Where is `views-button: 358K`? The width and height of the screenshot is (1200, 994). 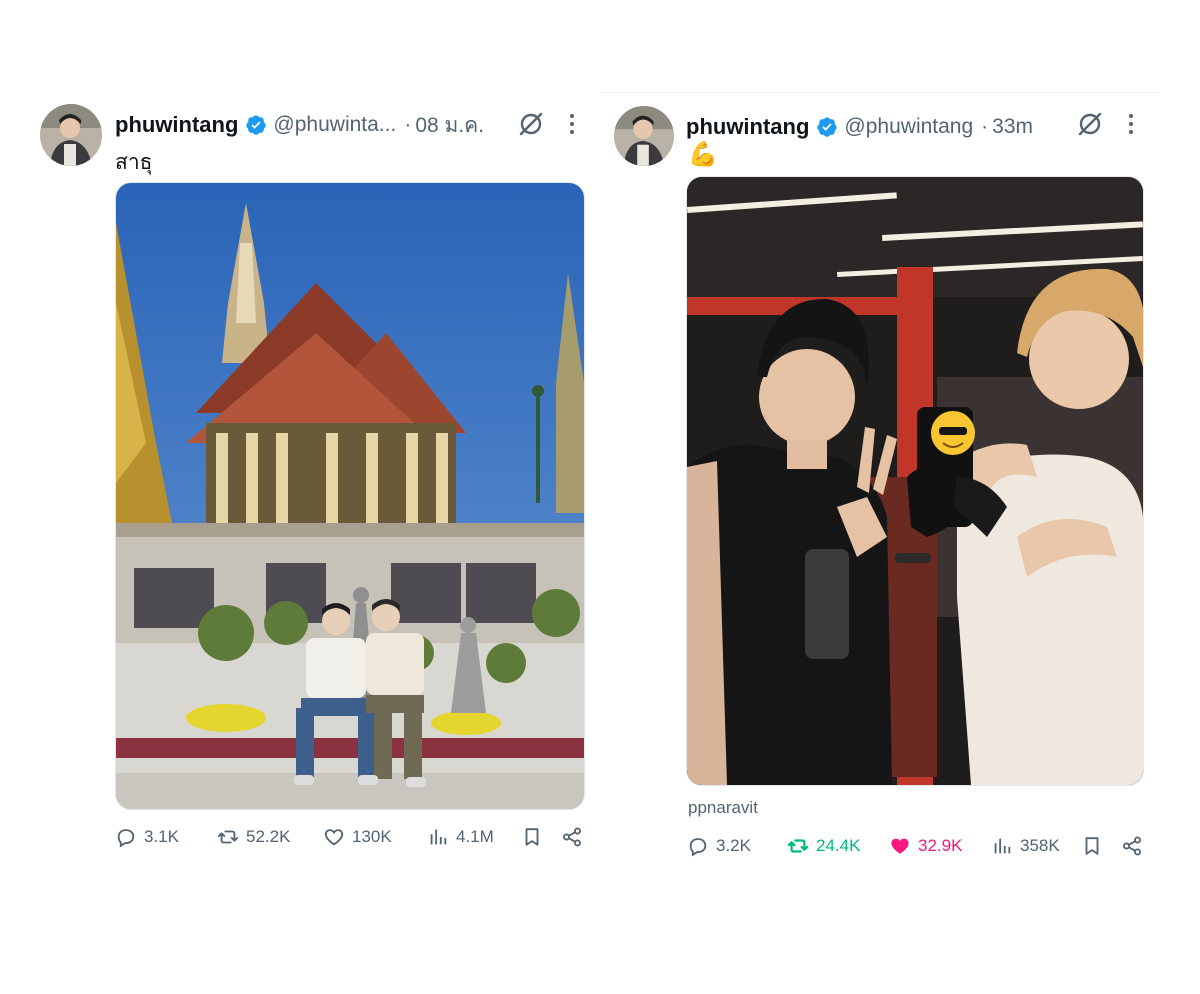 views-button: 358K is located at coordinates (1025, 846).